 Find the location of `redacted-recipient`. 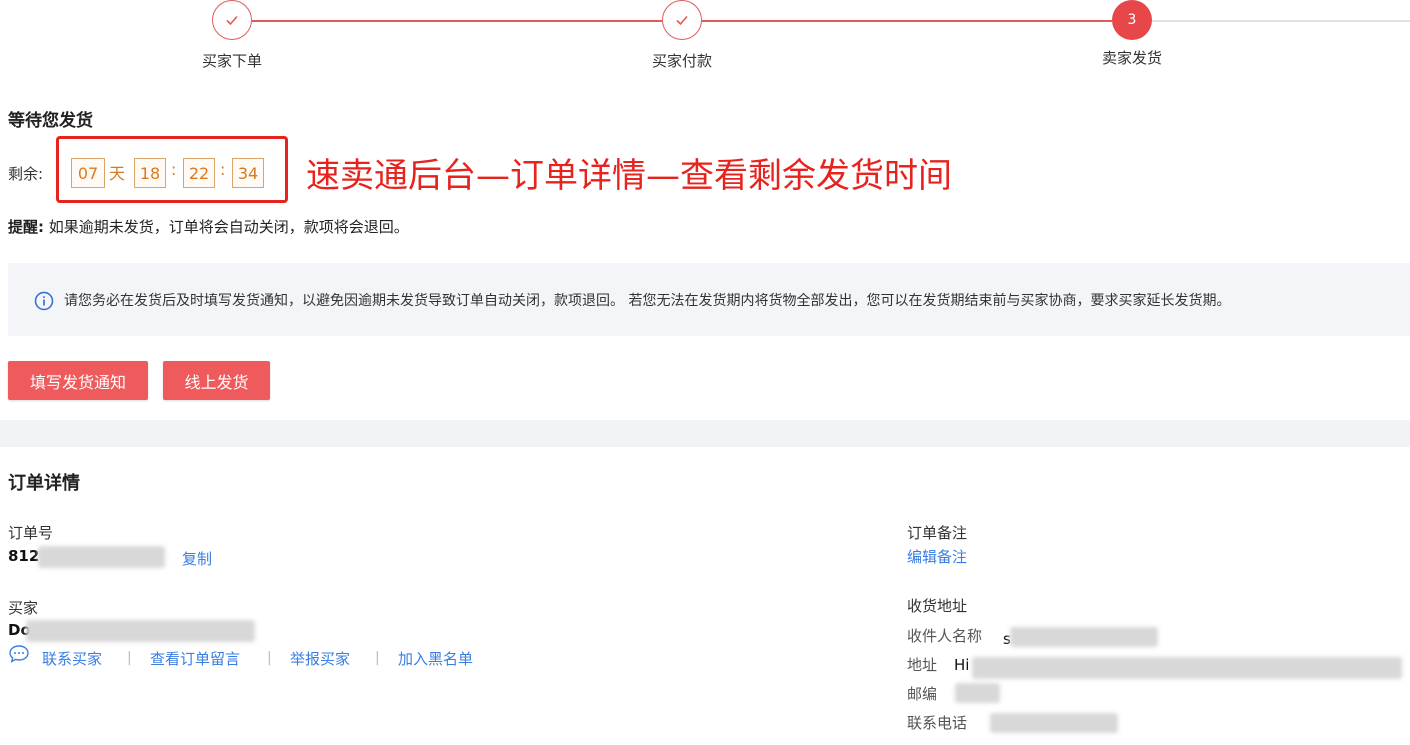

redacted-recipient is located at coordinates (1084, 637).